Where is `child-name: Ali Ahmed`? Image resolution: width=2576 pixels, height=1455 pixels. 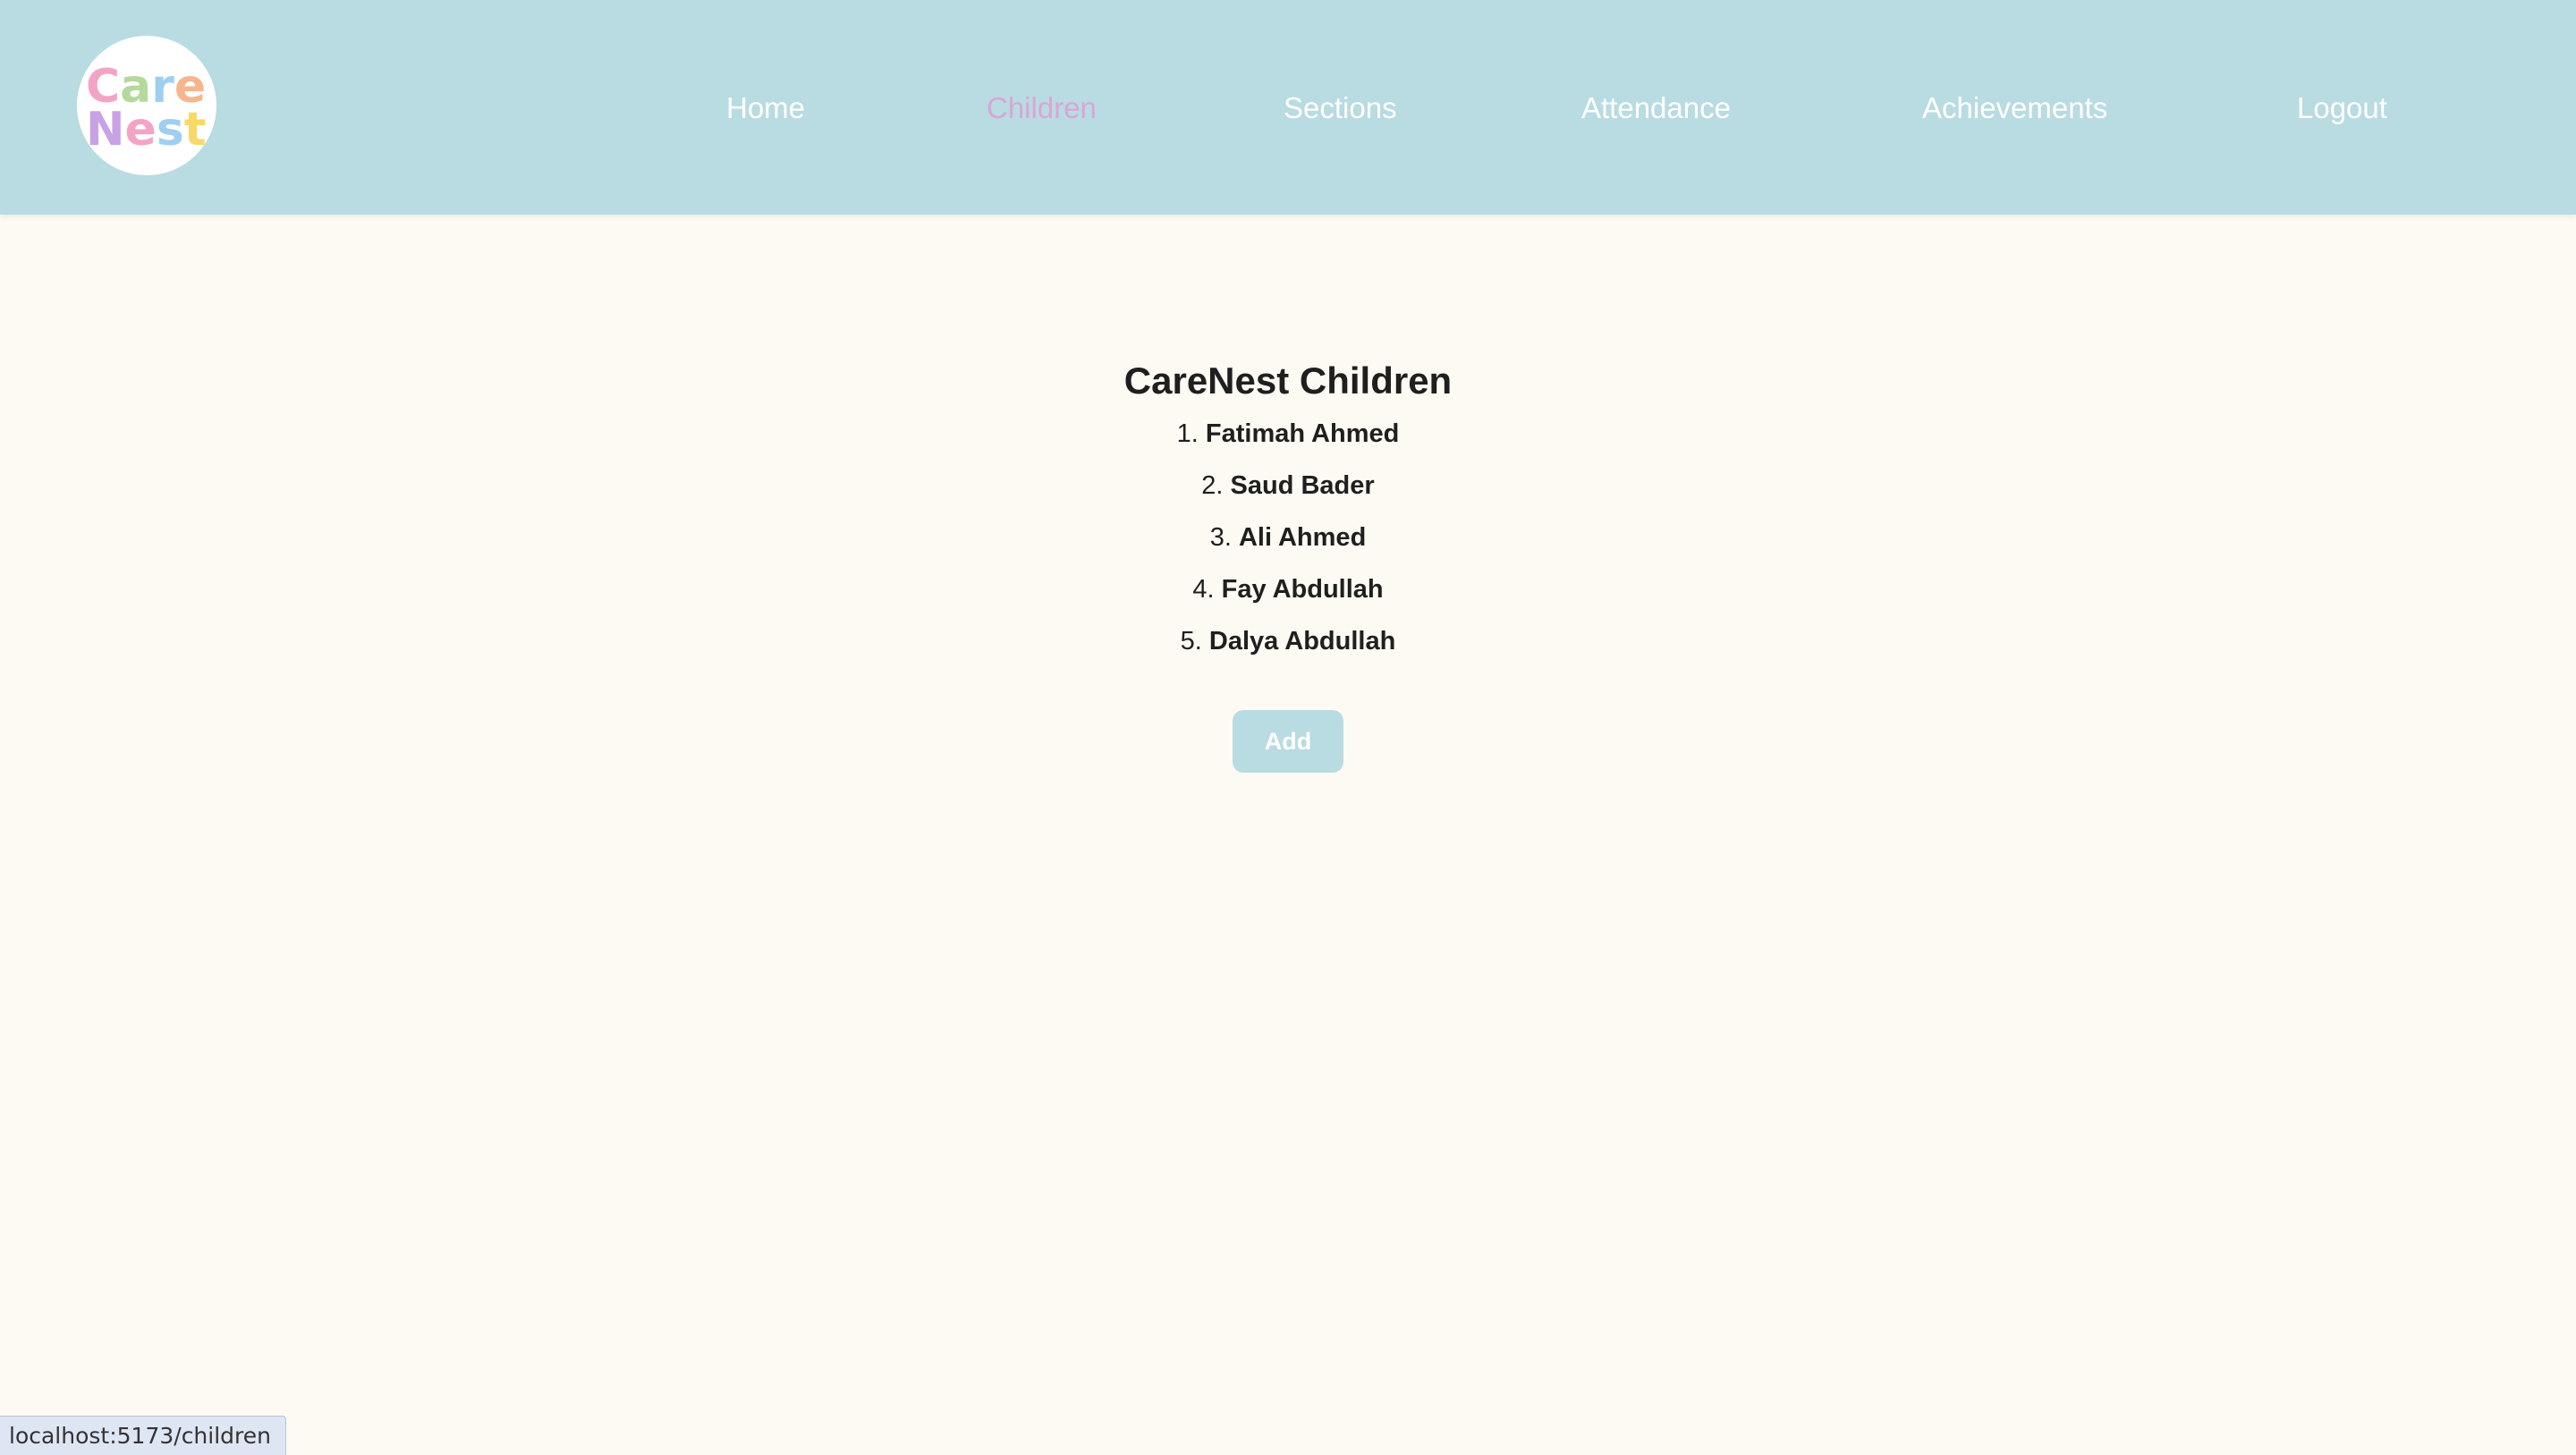 child-name: Ali Ahmed is located at coordinates (1302, 537).